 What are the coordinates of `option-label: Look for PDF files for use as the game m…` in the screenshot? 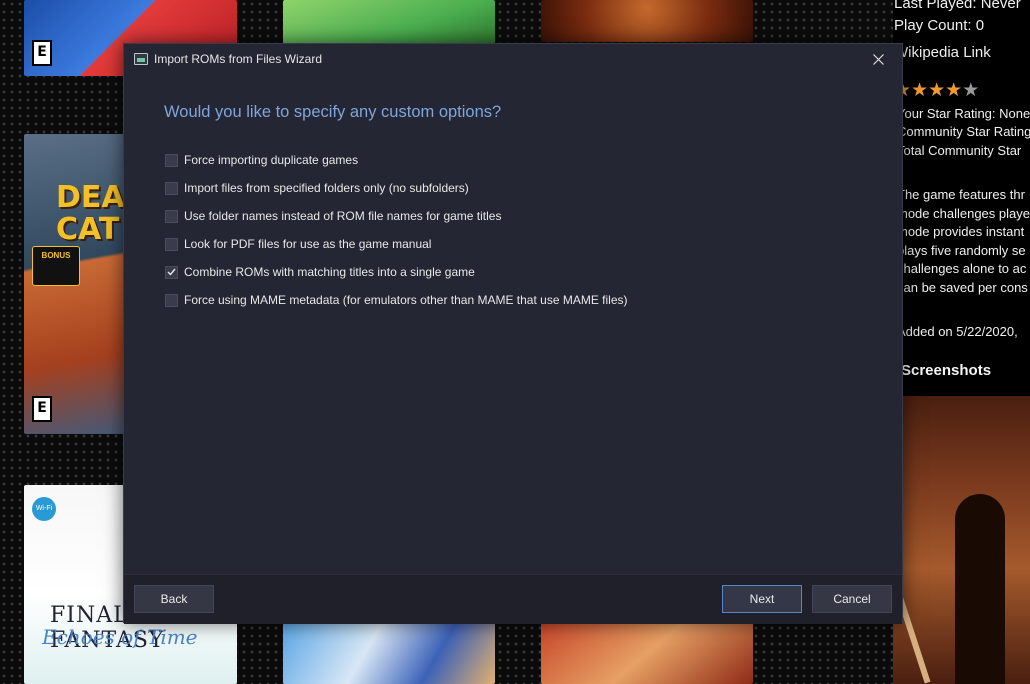 It's located at (308, 244).